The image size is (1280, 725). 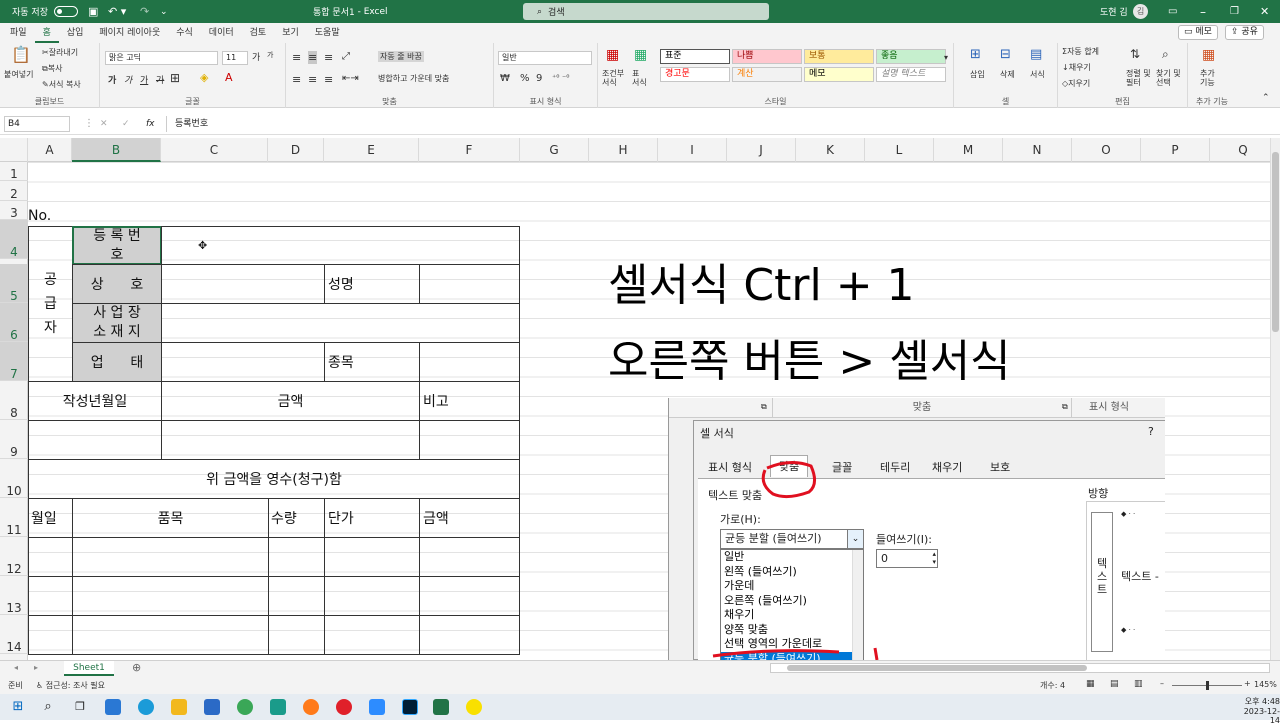 I want to click on ribbon-collapse-icon: ⌃, so click(x=1266, y=98).